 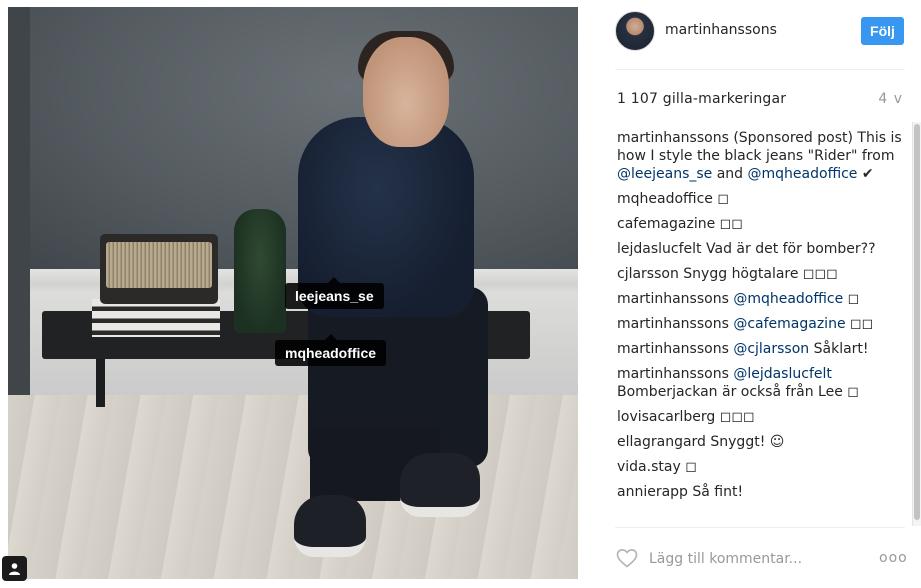 What do you see at coordinates (156, 318) in the screenshot?
I see `photo-books` at bounding box center [156, 318].